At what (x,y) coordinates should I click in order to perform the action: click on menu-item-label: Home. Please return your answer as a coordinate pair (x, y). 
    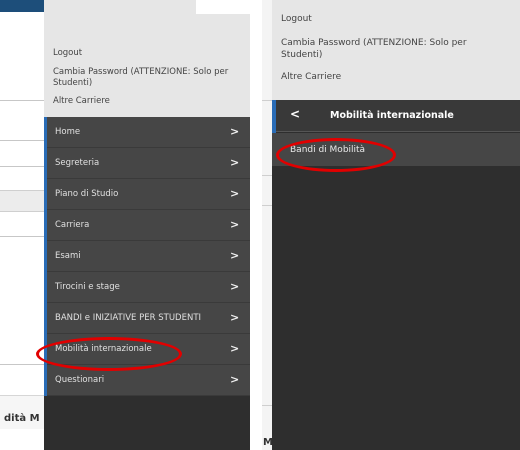
    Looking at the image, I should click on (68, 132).